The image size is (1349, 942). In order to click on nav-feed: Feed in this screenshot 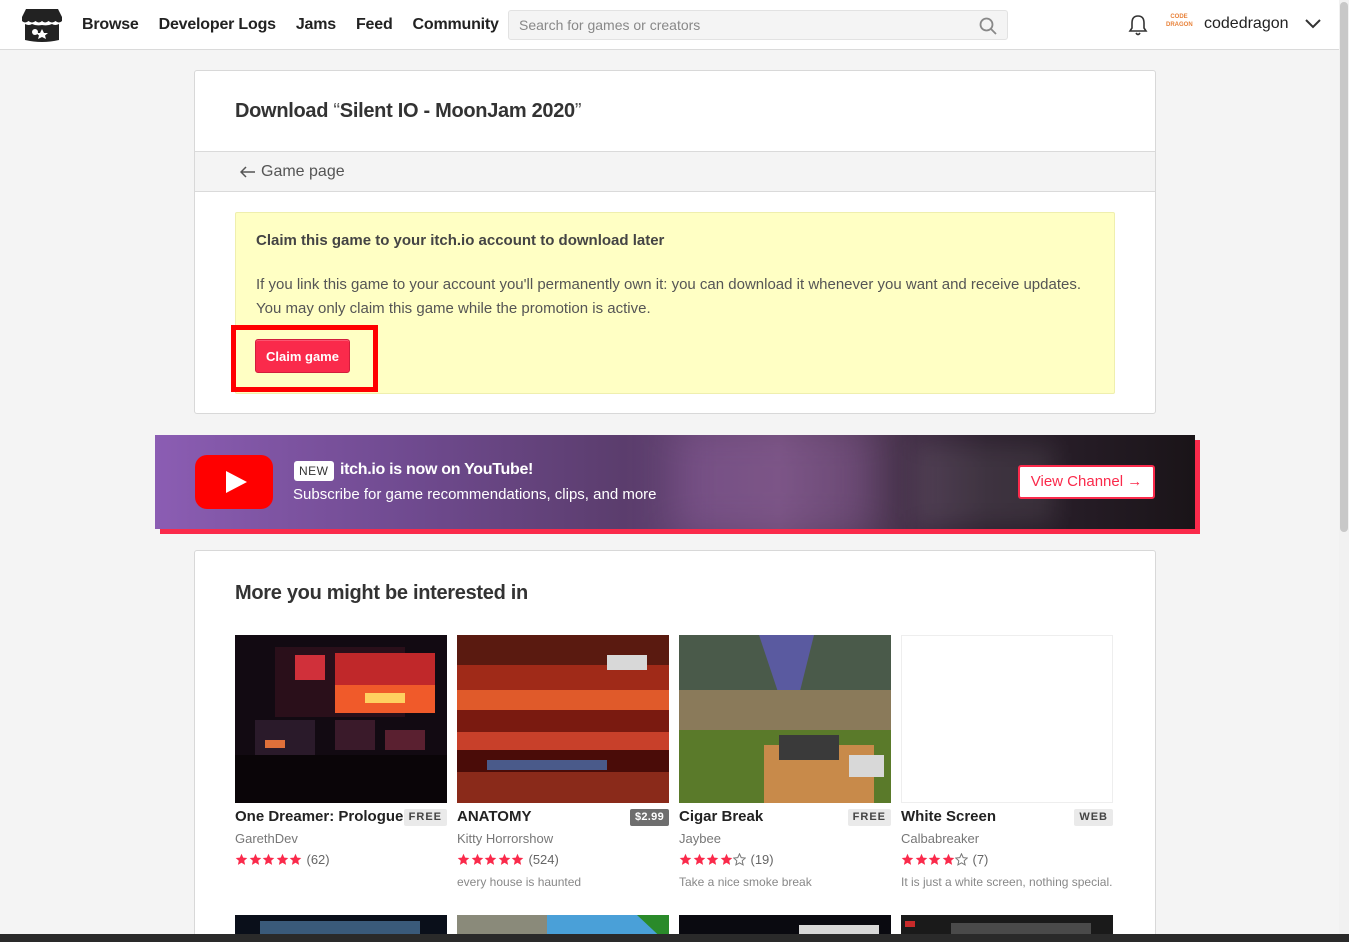, I will do `click(374, 25)`.